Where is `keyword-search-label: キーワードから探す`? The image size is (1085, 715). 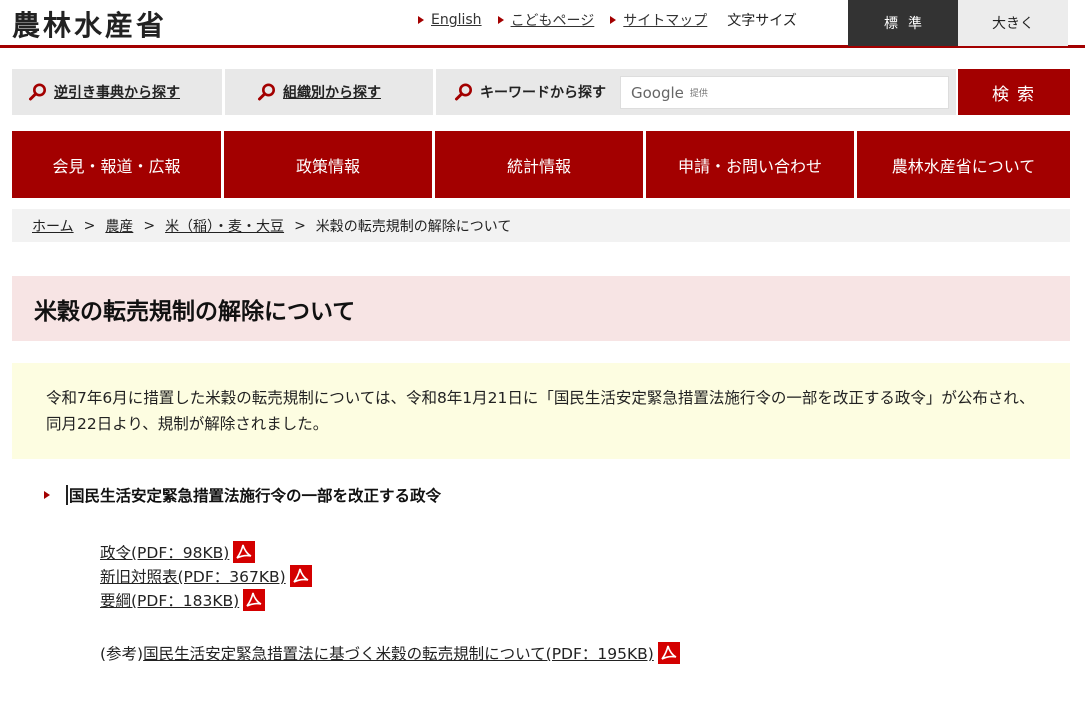 keyword-search-label: キーワードから探す is located at coordinates (543, 93).